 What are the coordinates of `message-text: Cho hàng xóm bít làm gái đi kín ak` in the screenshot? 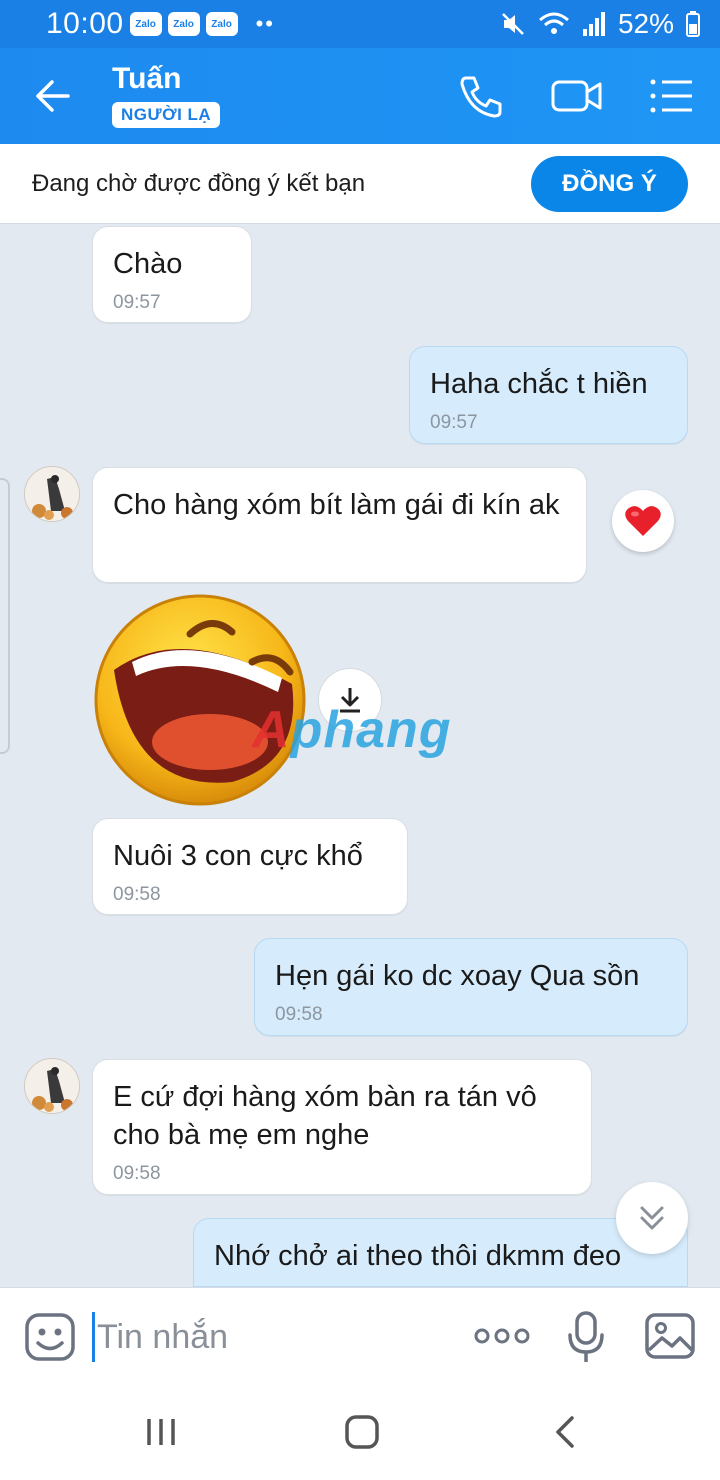 It's located at (336, 505).